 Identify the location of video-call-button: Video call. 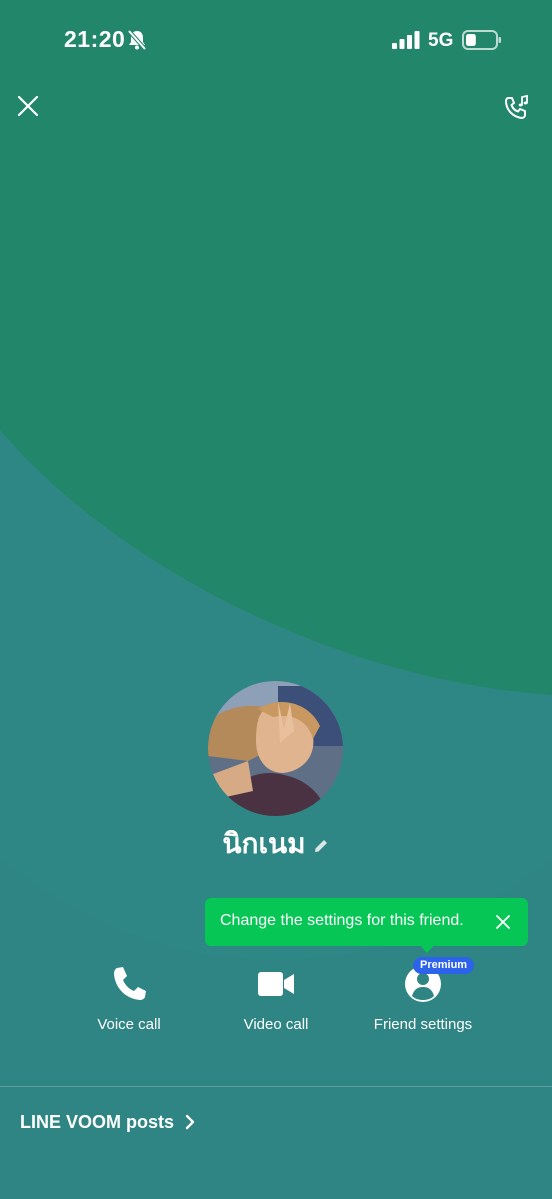
(276, 1002).